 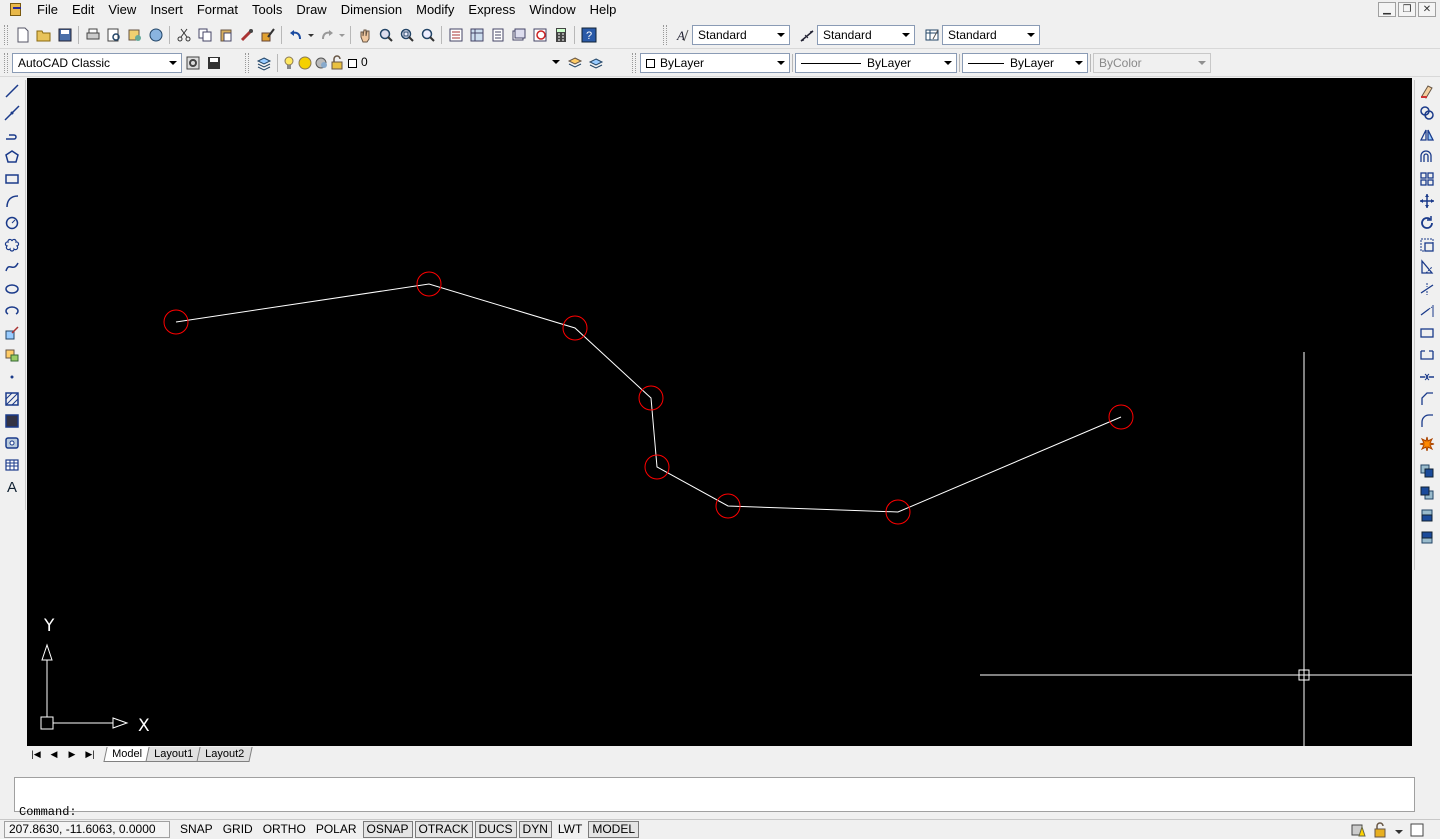 I want to click on fillet-icon, so click(x=1427, y=421).